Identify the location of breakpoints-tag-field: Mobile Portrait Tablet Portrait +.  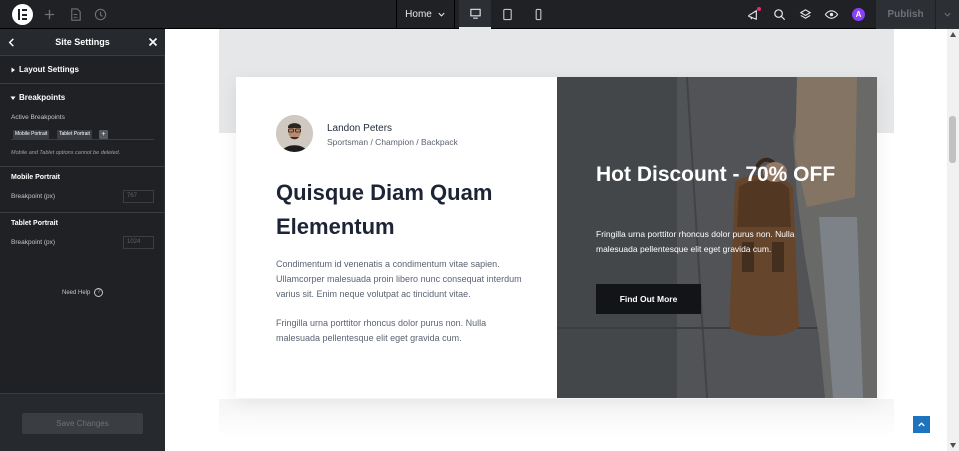
(82, 135).